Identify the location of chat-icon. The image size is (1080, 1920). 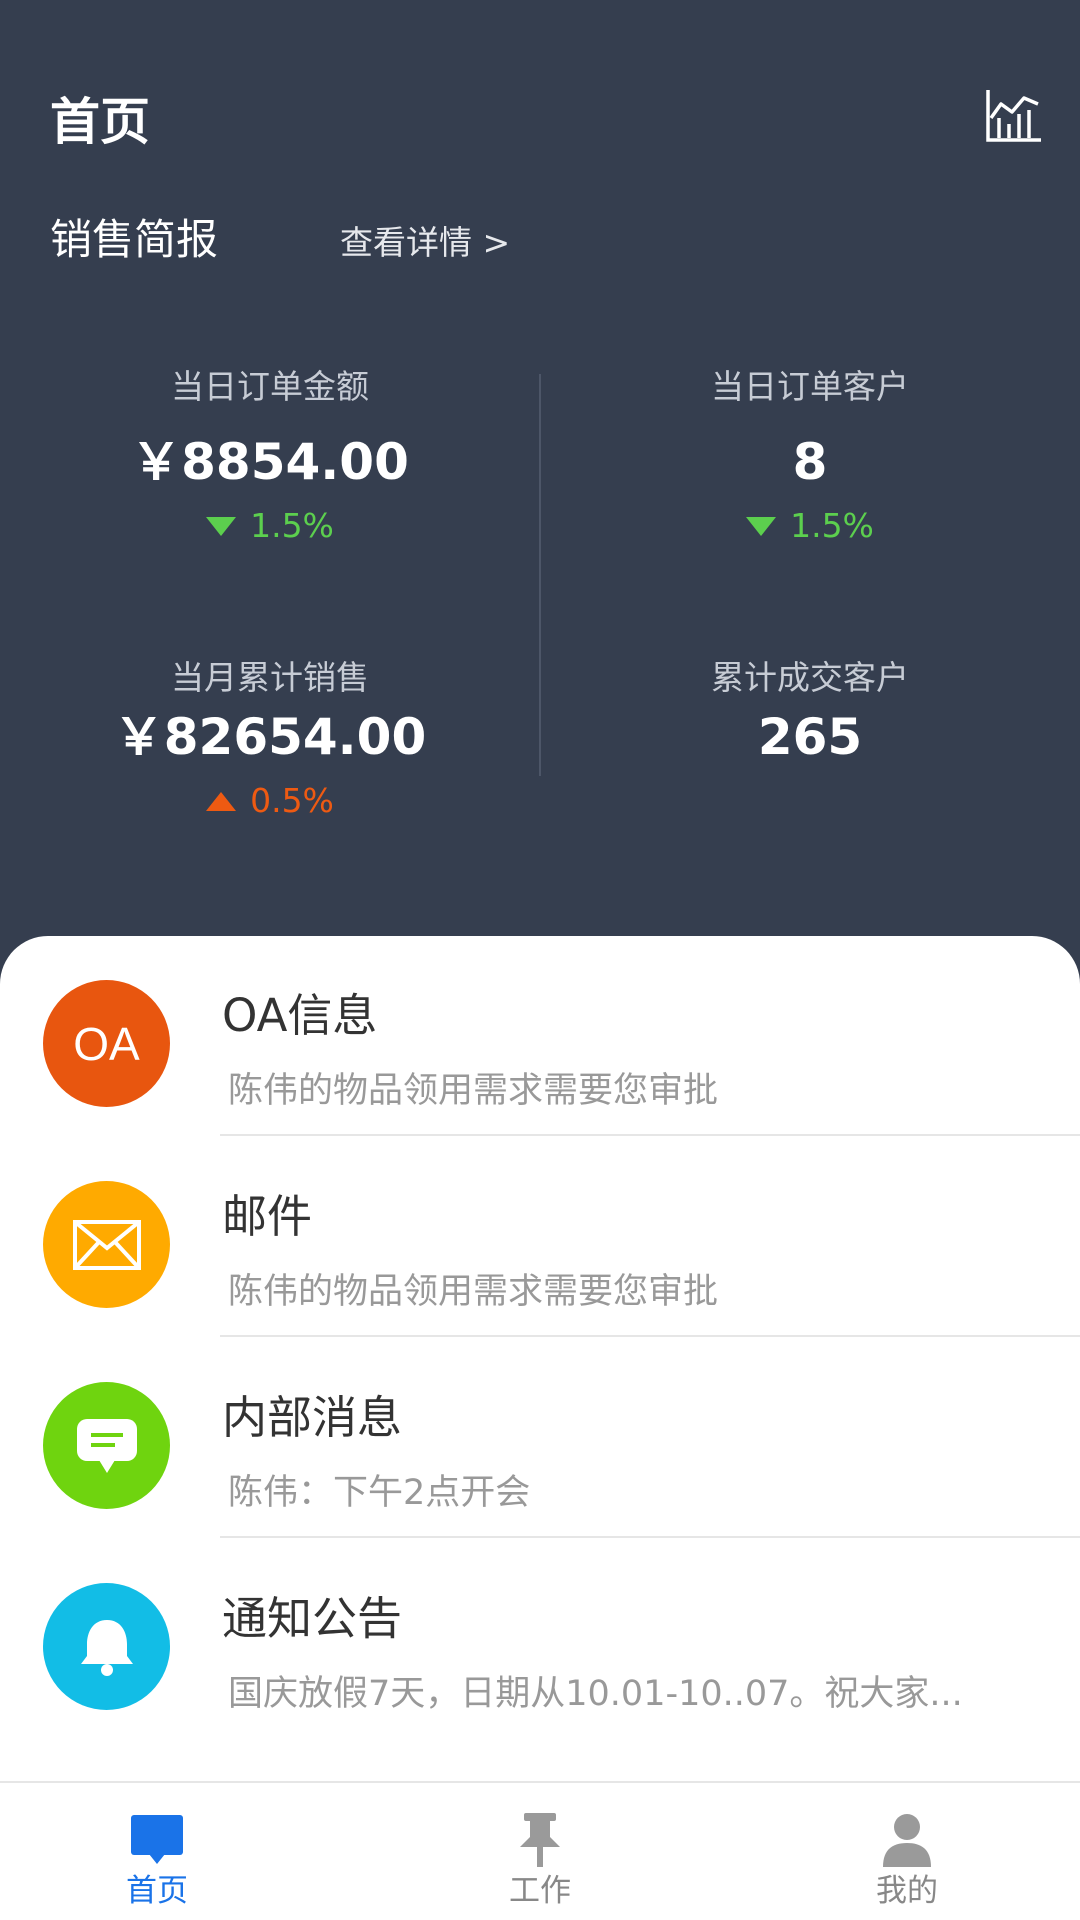
(106, 1445).